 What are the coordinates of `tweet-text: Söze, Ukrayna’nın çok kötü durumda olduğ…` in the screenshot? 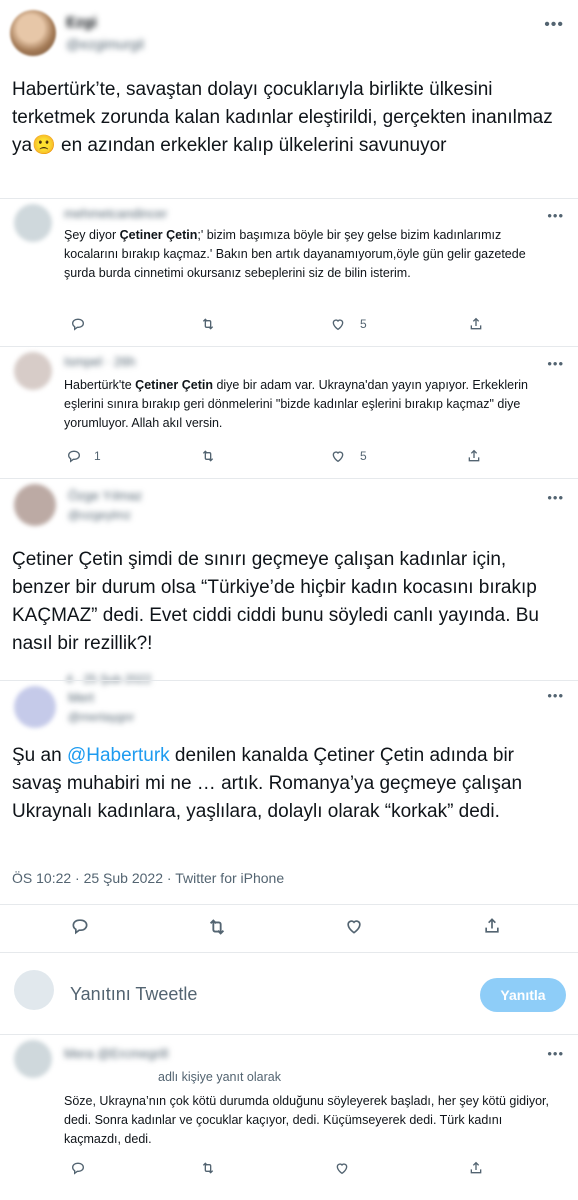 It's located at (306, 1120).